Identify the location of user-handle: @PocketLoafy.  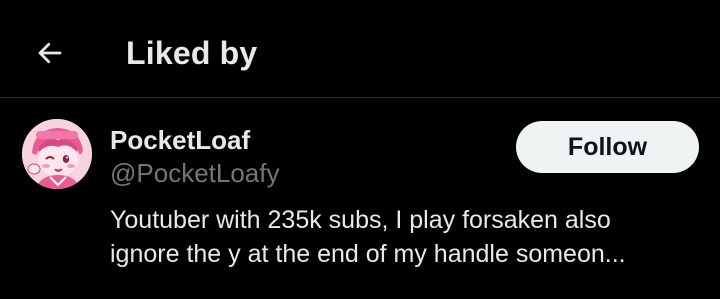
(194, 173).